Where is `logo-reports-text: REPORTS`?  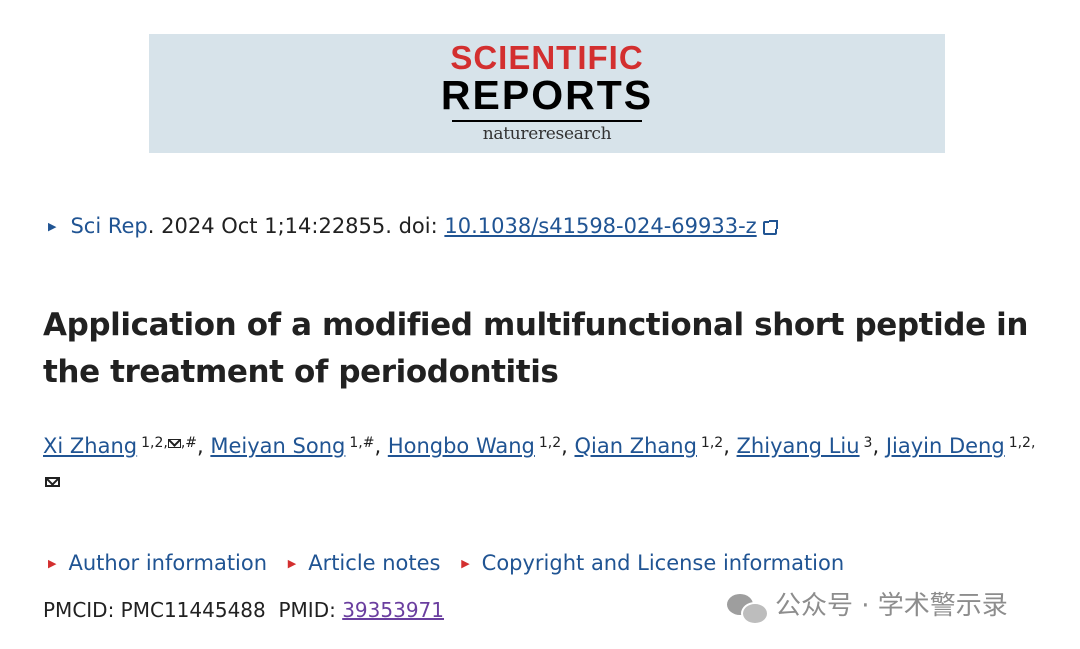
logo-reports-text: REPORTS is located at coordinates (547, 95).